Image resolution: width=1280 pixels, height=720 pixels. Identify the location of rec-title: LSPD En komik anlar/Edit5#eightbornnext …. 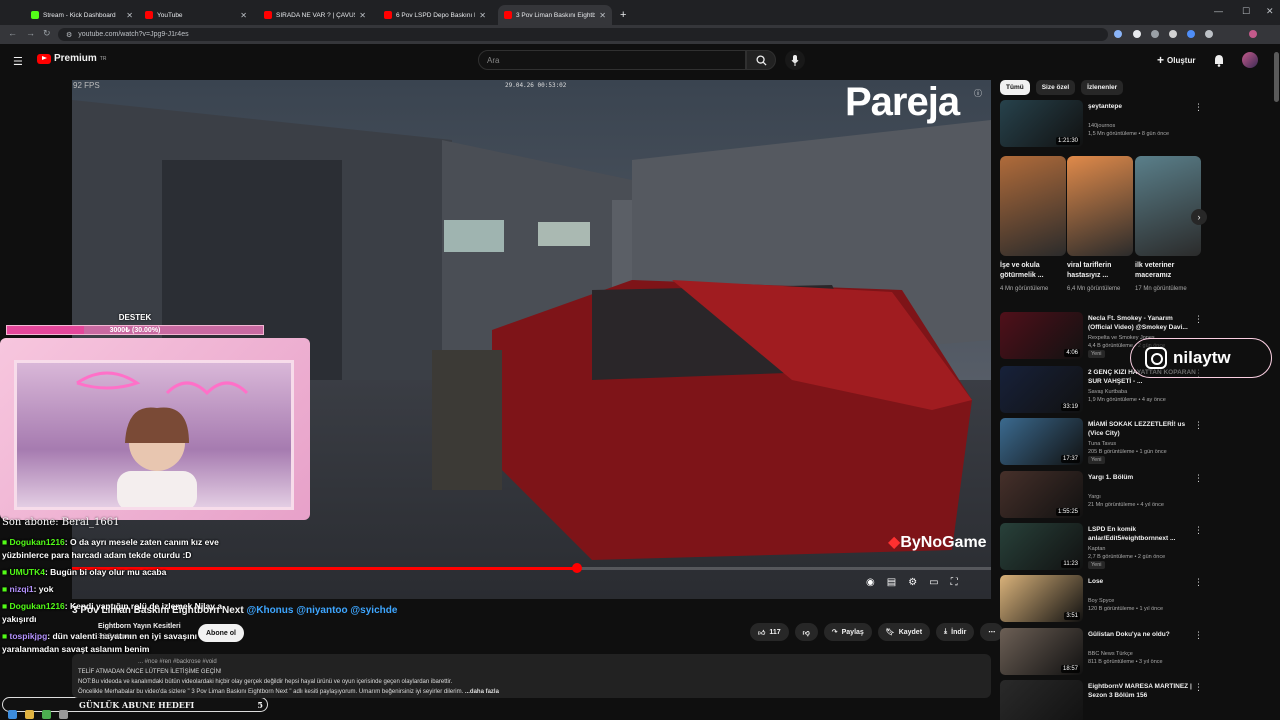
(1143, 534).